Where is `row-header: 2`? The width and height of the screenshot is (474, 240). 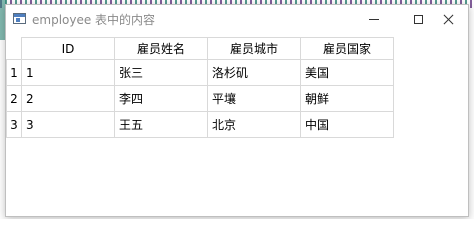 row-header: 2 is located at coordinates (14, 98).